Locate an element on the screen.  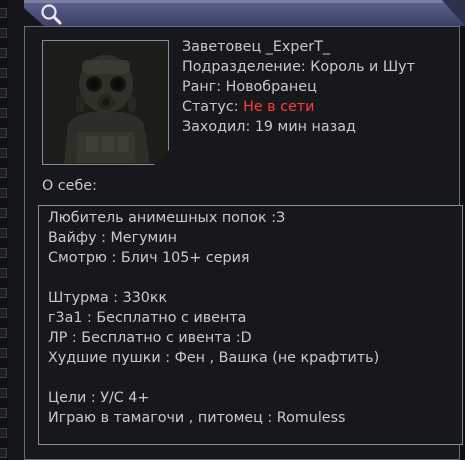
status-label: Статус: is located at coordinates (213, 107).